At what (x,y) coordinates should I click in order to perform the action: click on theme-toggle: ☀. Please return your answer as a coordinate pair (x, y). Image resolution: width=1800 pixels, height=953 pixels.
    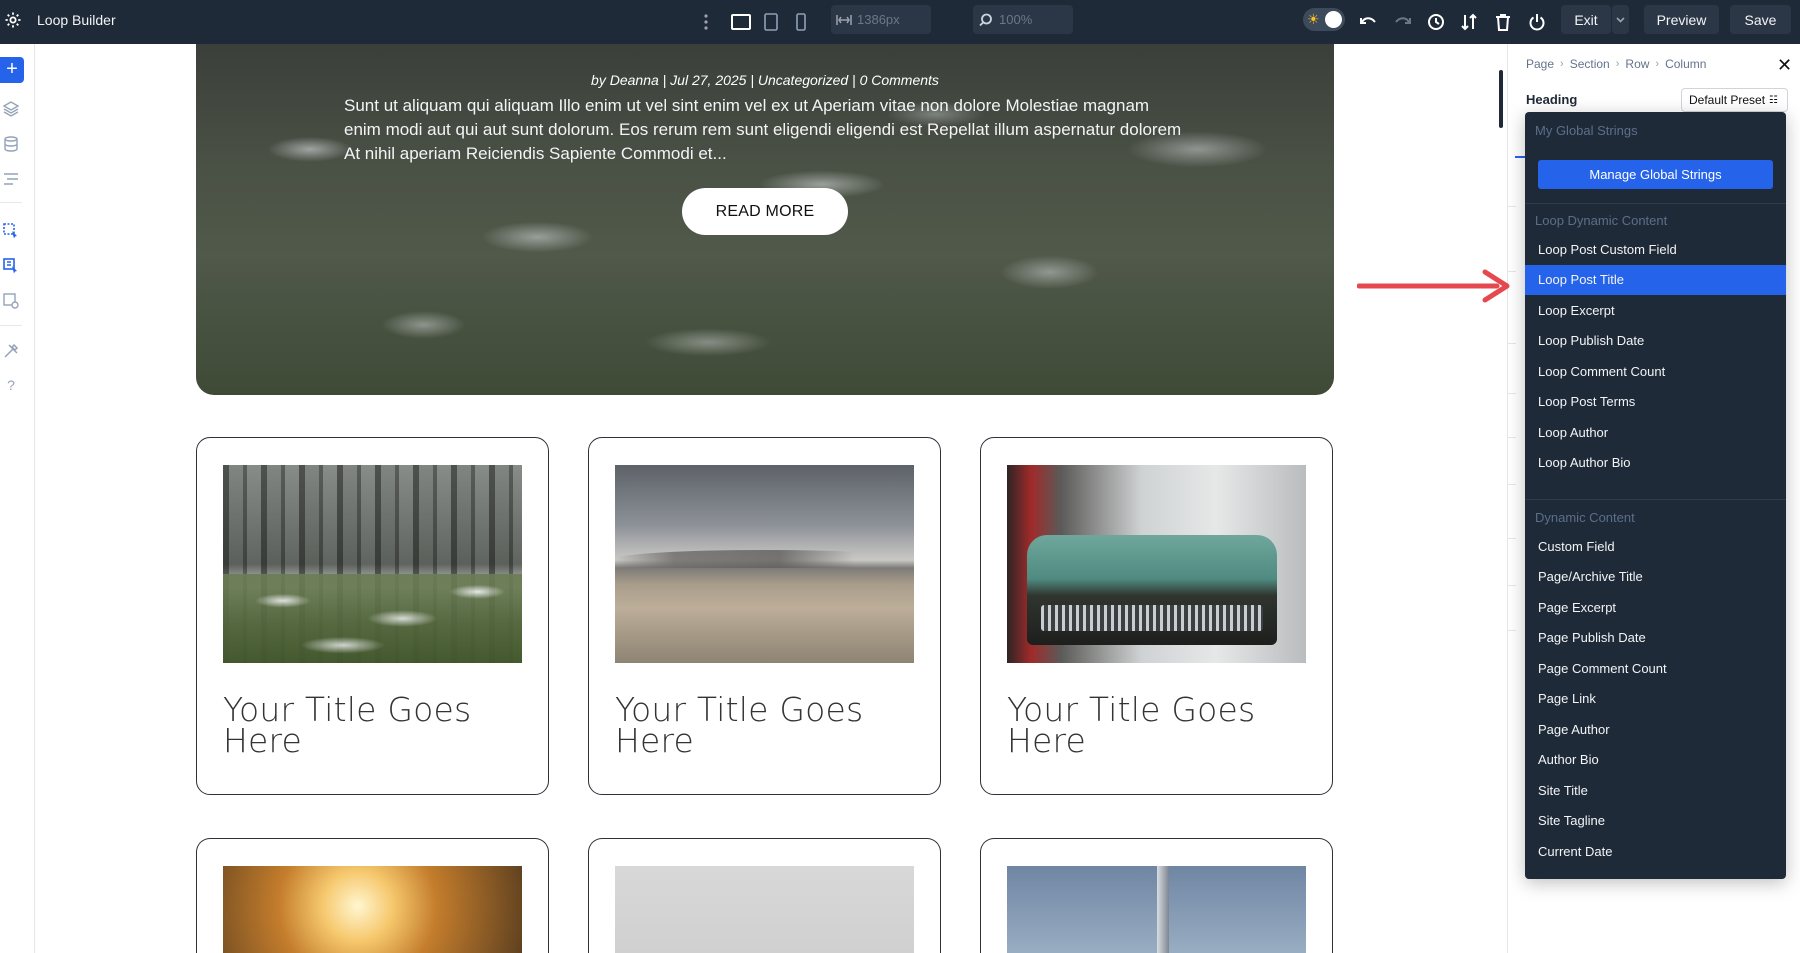
    Looking at the image, I should click on (1324, 19).